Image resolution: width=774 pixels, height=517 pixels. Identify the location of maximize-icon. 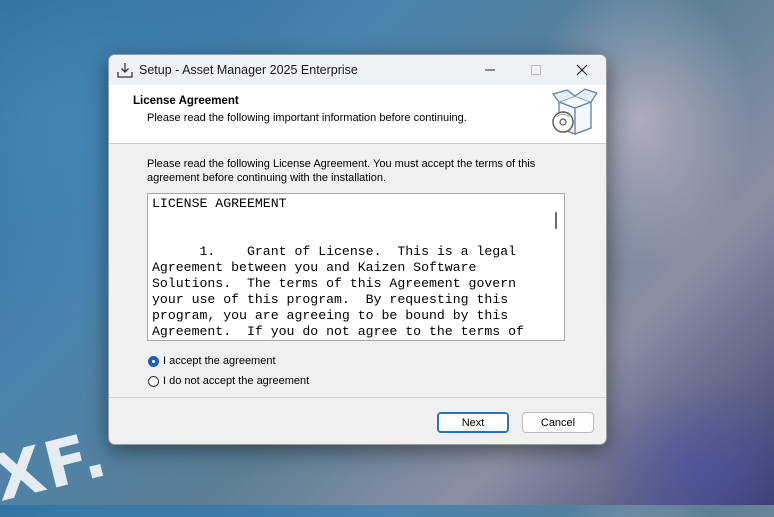
(536, 70).